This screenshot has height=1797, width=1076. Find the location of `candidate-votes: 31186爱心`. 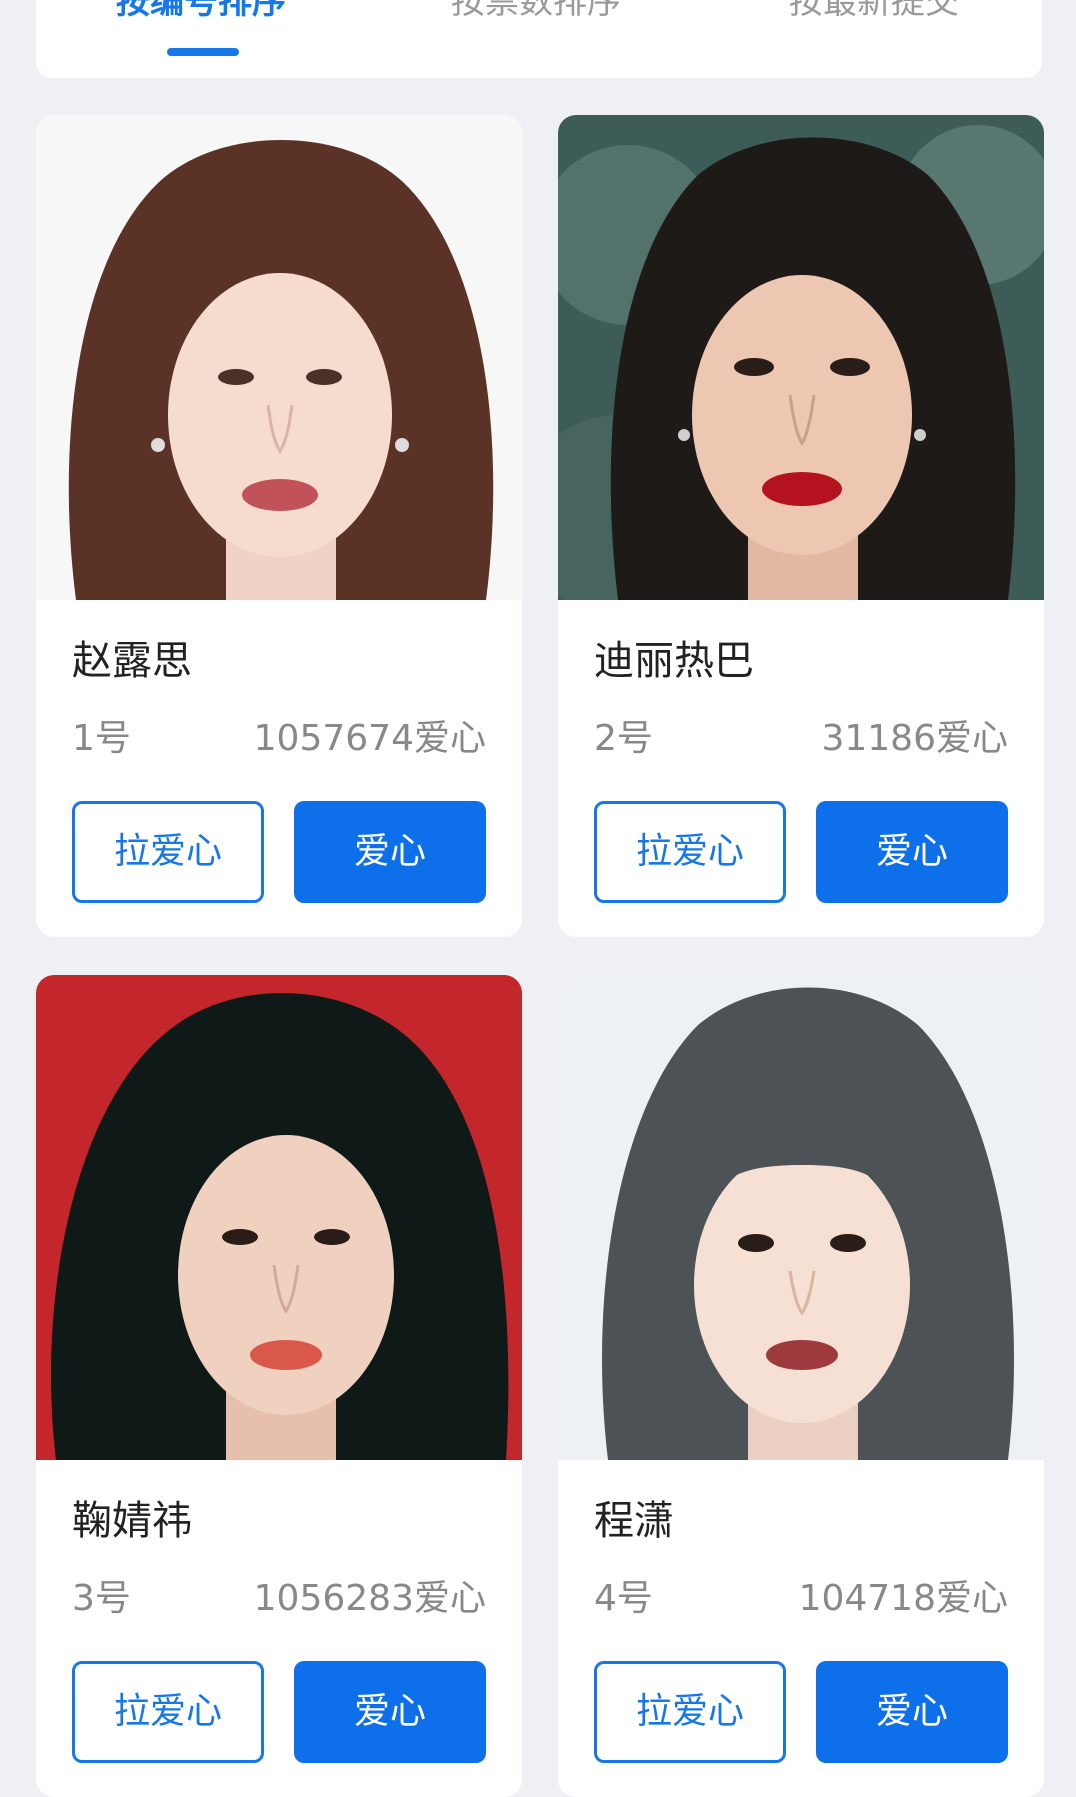

candidate-votes: 31186爱心 is located at coordinates (914, 738).